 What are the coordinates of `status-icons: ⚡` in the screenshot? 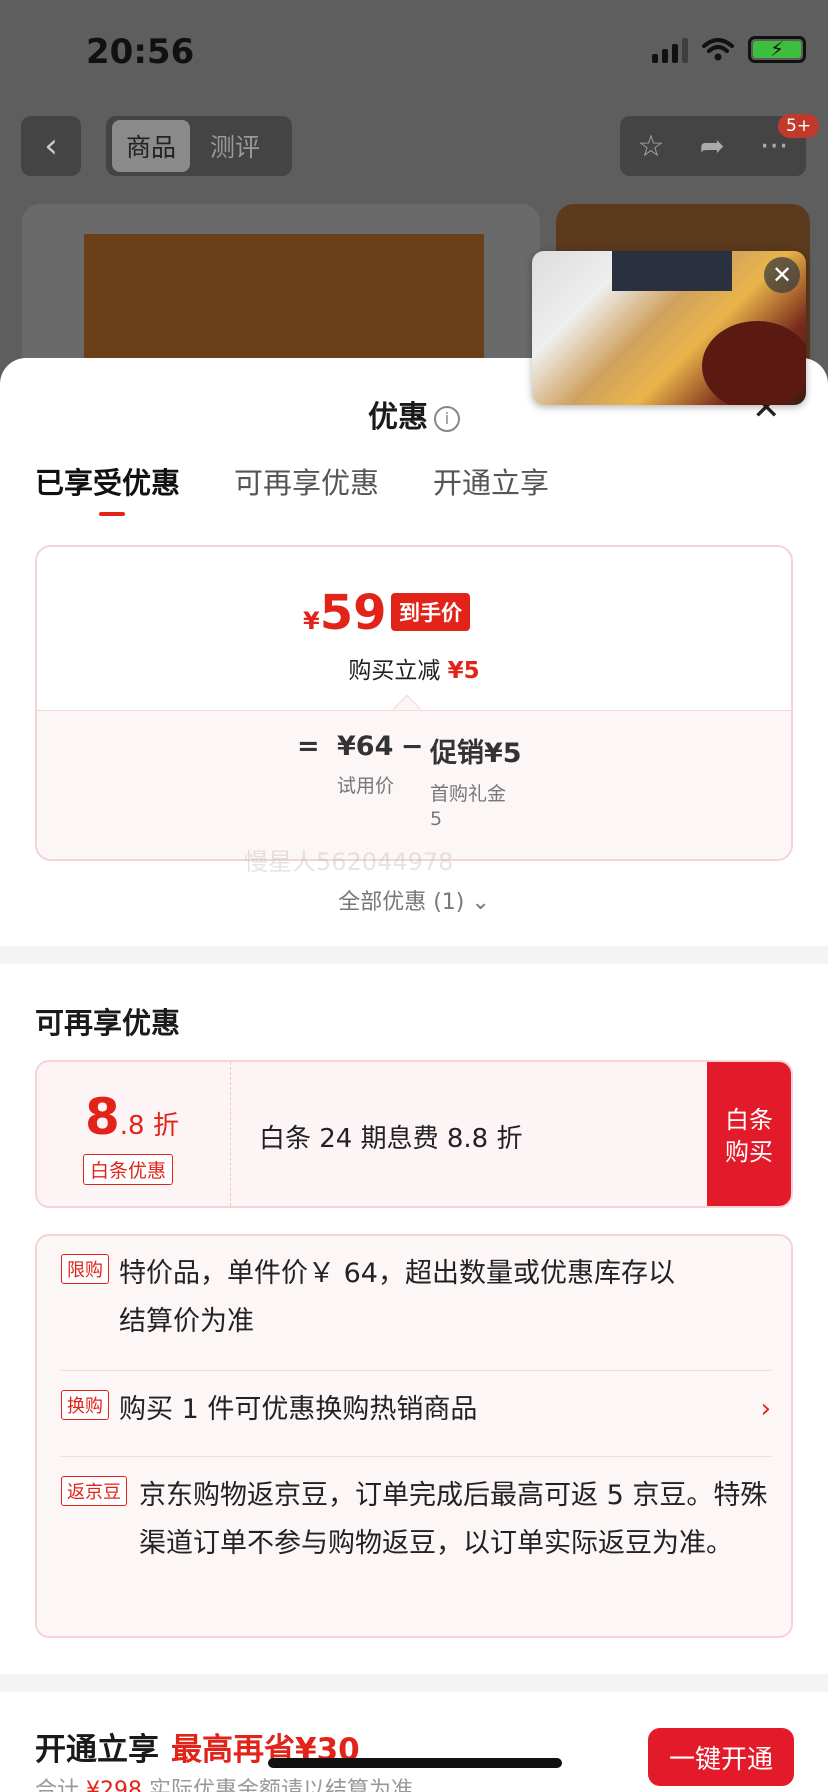 It's located at (729, 49).